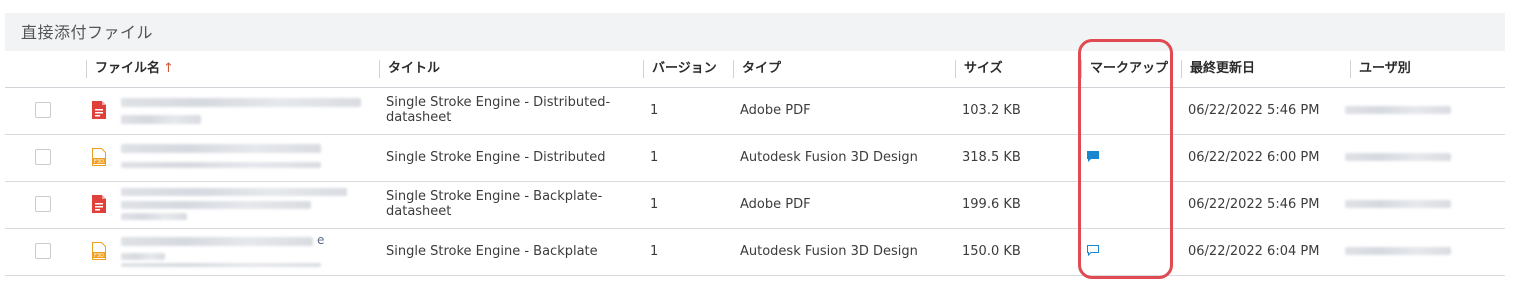  Describe the element at coordinates (991, 110) in the screenshot. I see `row-size: 103.2 KB` at that location.